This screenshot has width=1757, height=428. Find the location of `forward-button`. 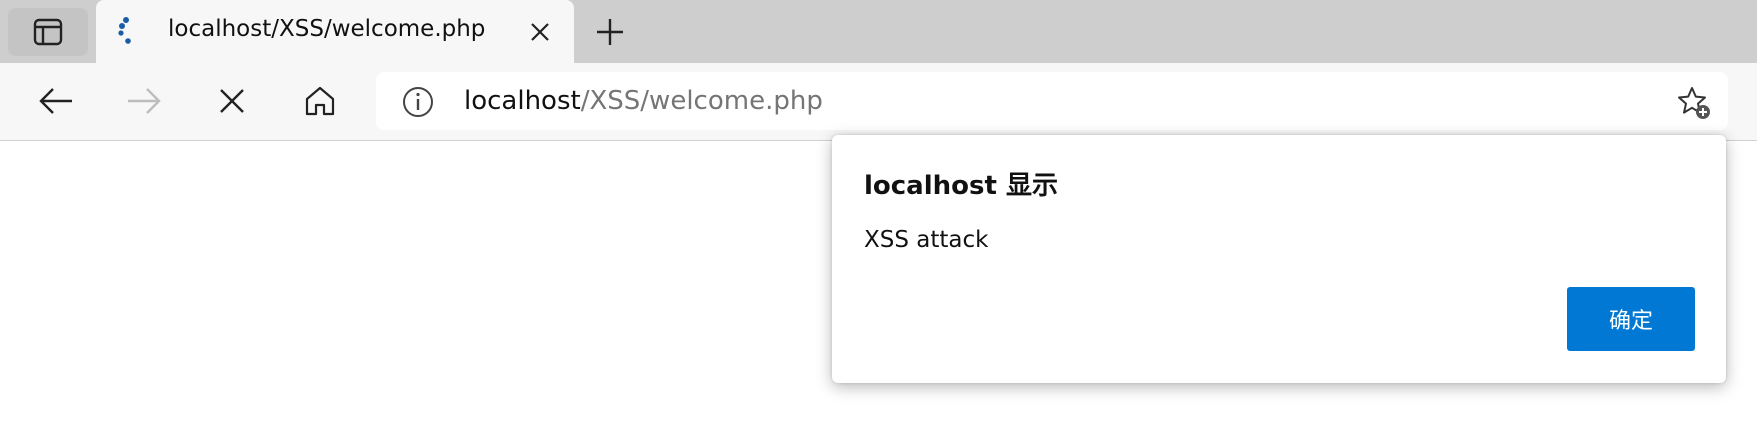

forward-button is located at coordinates (144, 101).